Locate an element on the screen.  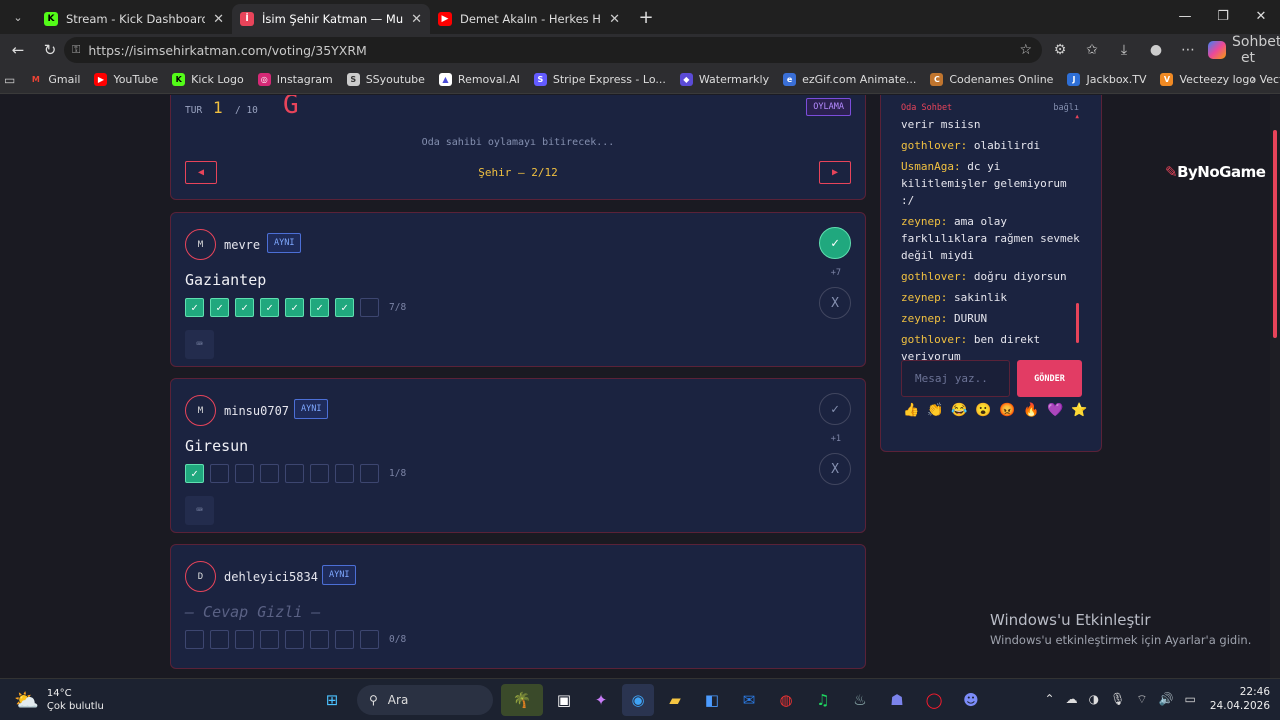
back-icon: ← is located at coordinates (18, 50).